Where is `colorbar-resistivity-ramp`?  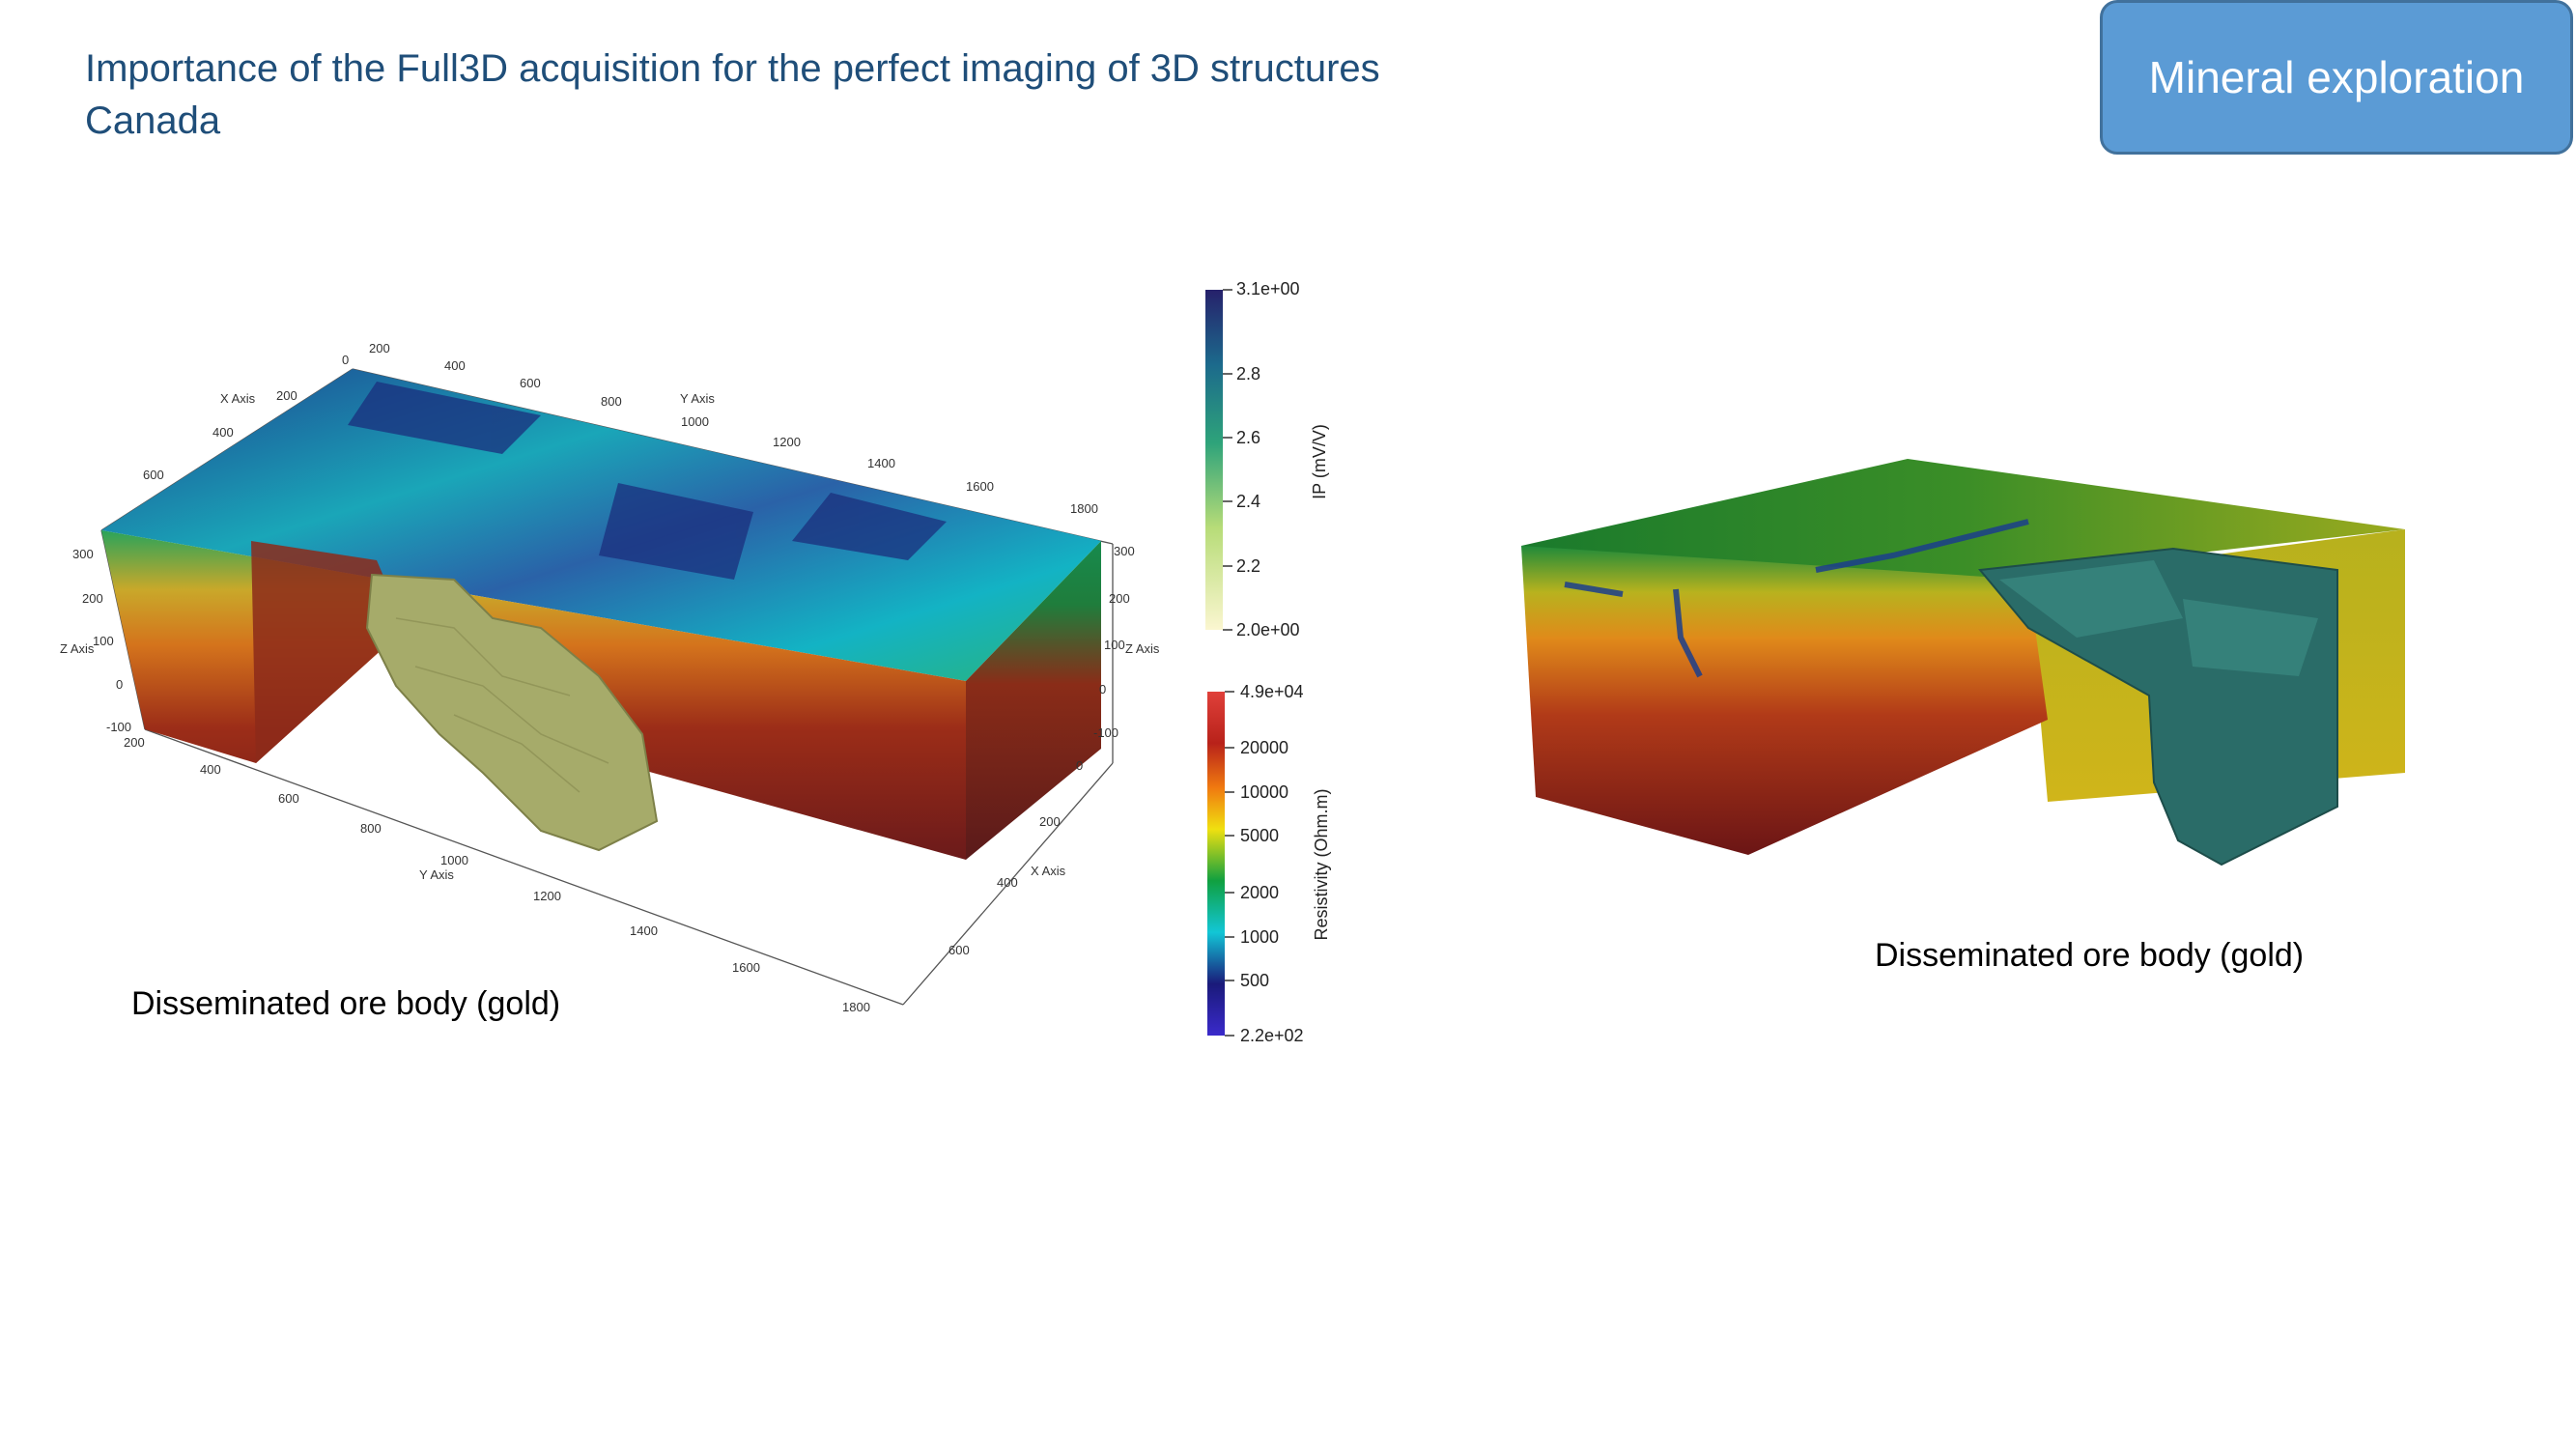 colorbar-resistivity-ramp is located at coordinates (1216, 864).